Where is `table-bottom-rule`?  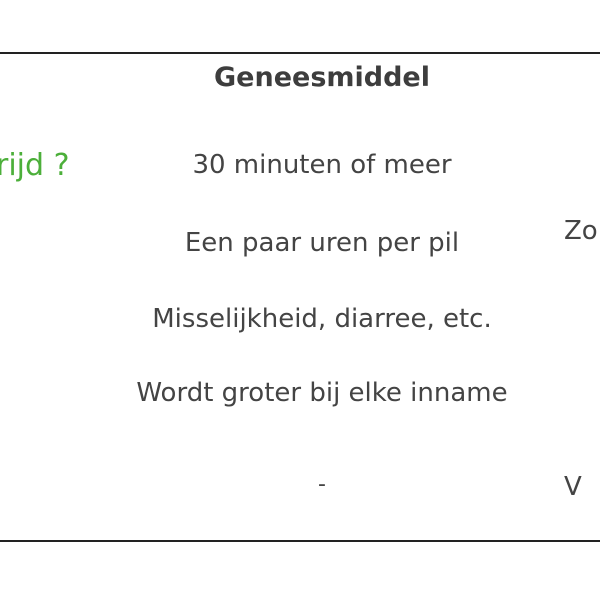 table-bottom-rule is located at coordinates (300, 541).